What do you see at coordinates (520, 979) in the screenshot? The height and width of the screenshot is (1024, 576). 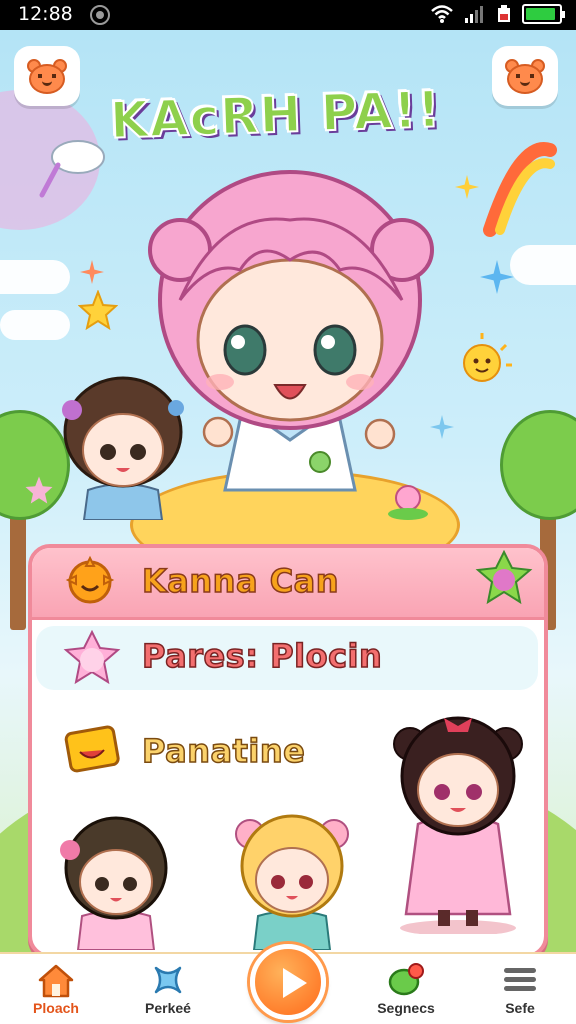 I see `menu-icon` at bounding box center [520, 979].